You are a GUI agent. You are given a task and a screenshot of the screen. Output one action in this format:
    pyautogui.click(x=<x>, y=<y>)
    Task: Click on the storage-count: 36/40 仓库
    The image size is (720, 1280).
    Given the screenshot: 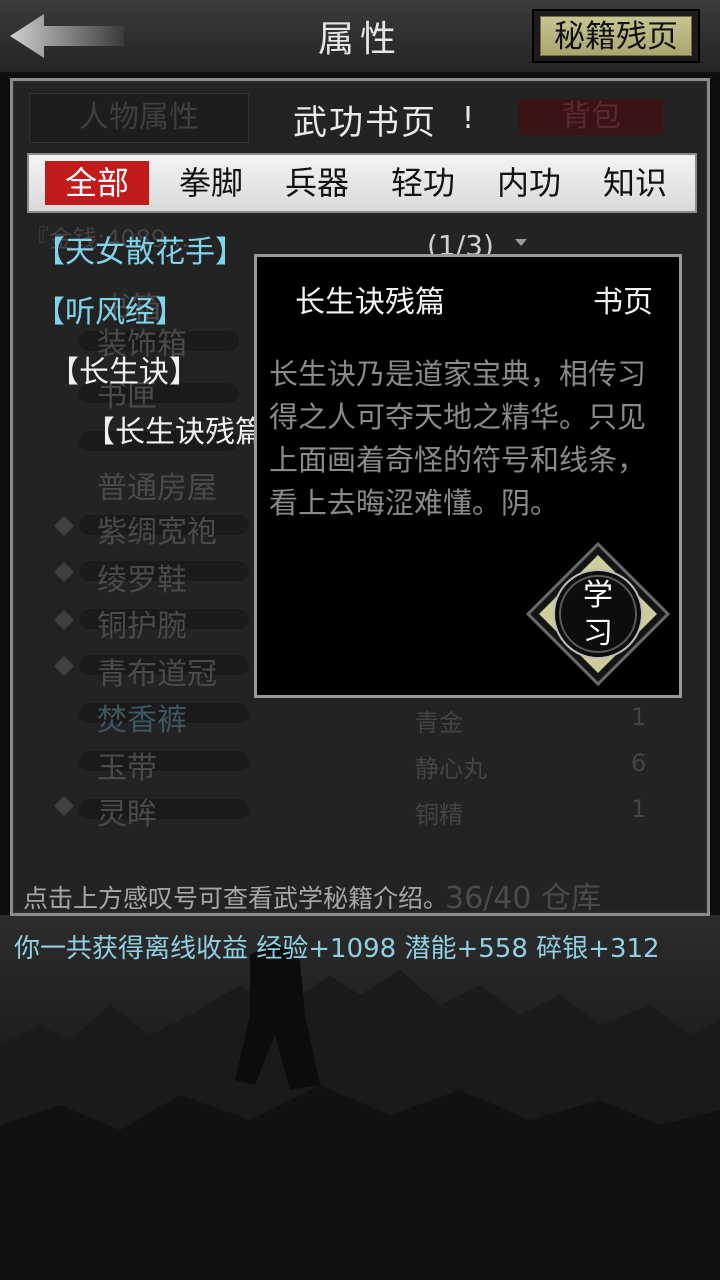 What is the action you would take?
    pyautogui.click(x=523, y=898)
    